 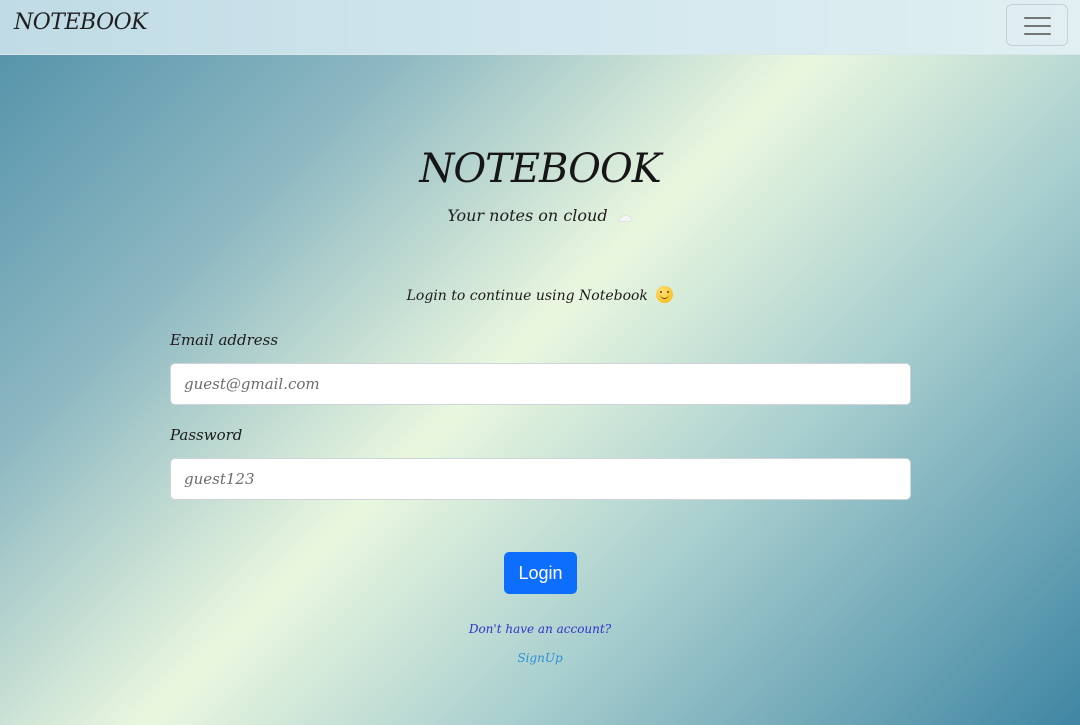 What do you see at coordinates (540, 169) in the screenshot?
I see `page-title: NOTEBOOK` at bounding box center [540, 169].